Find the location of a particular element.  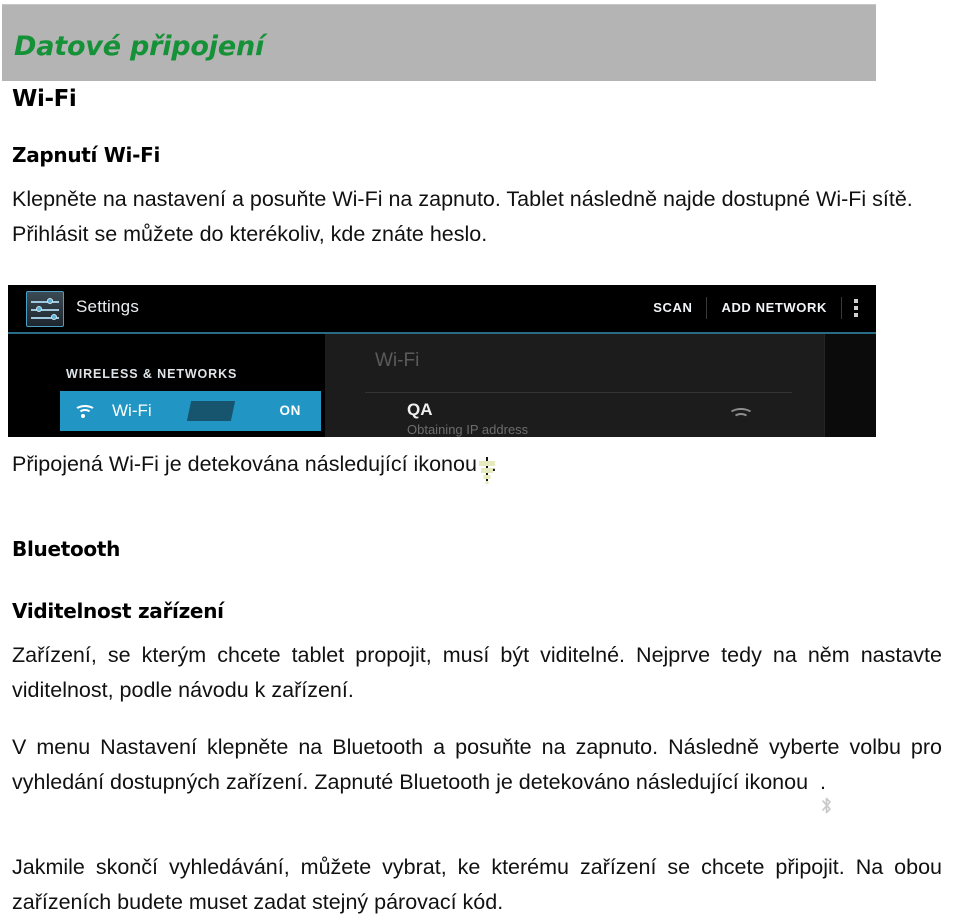

network-list-item-name: QA is located at coordinates (420, 410).